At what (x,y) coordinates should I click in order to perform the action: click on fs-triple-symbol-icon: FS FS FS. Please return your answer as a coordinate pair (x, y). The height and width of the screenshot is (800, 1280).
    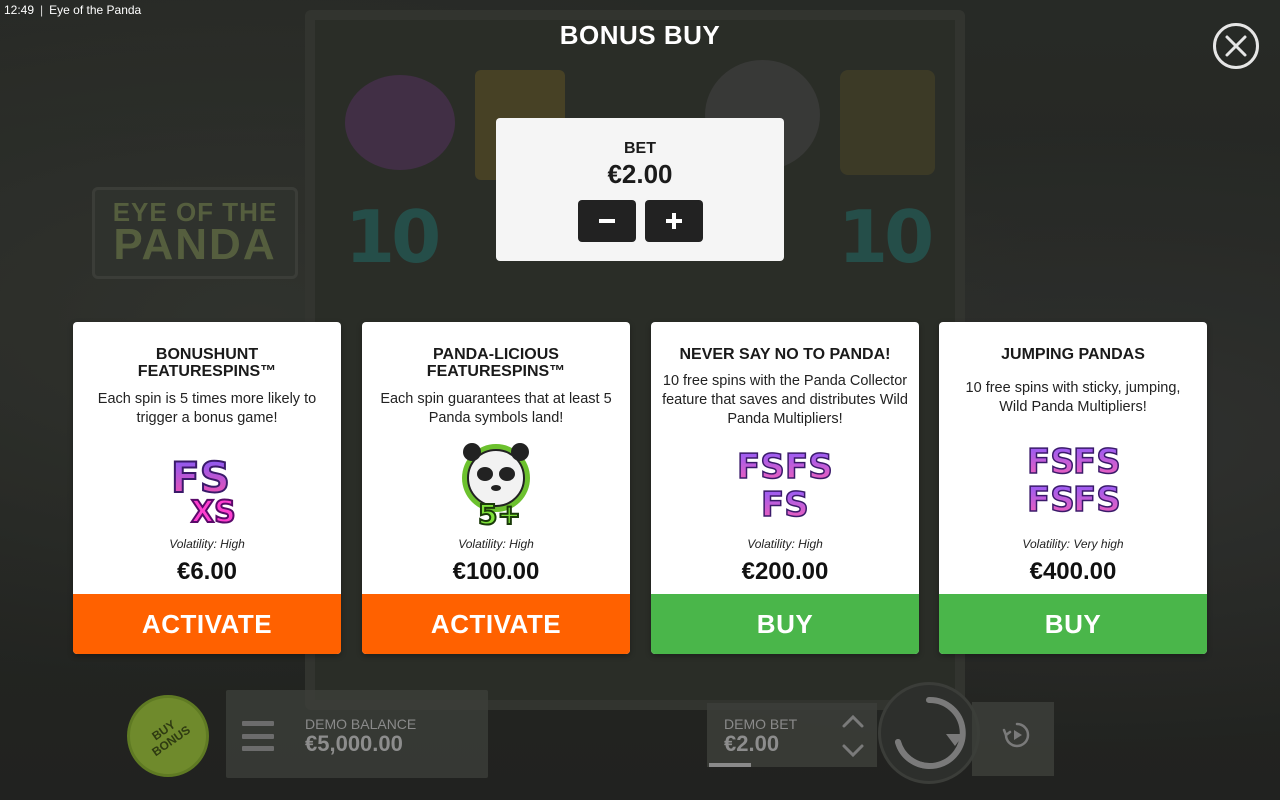
    Looking at the image, I should click on (784, 486).